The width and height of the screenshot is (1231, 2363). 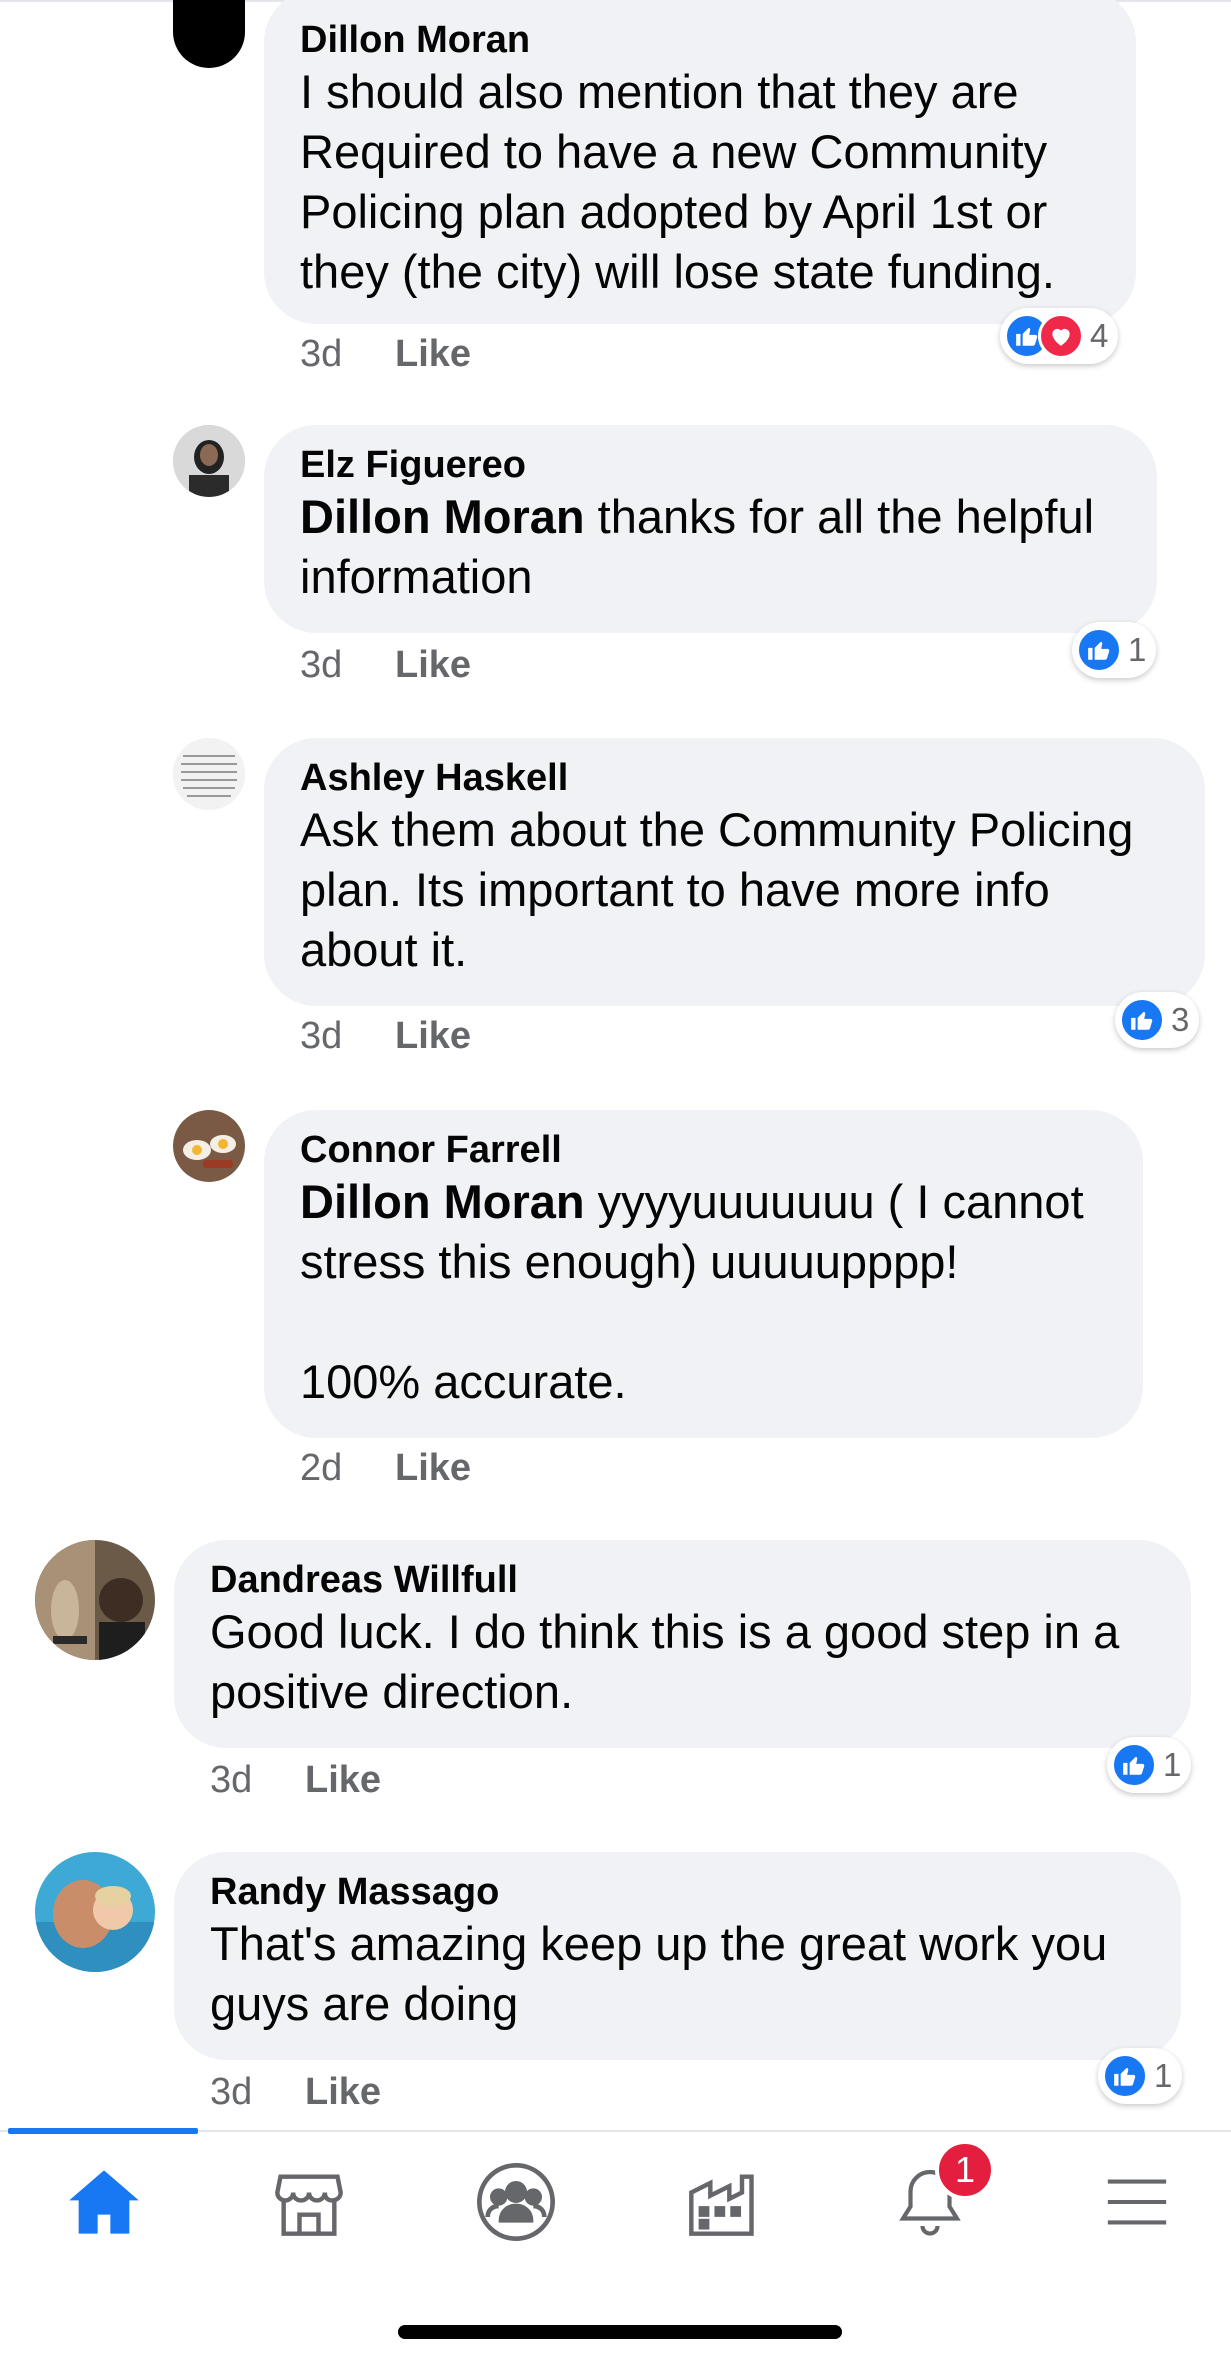 What do you see at coordinates (516, 2202) in the screenshot?
I see `groups-icon` at bounding box center [516, 2202].